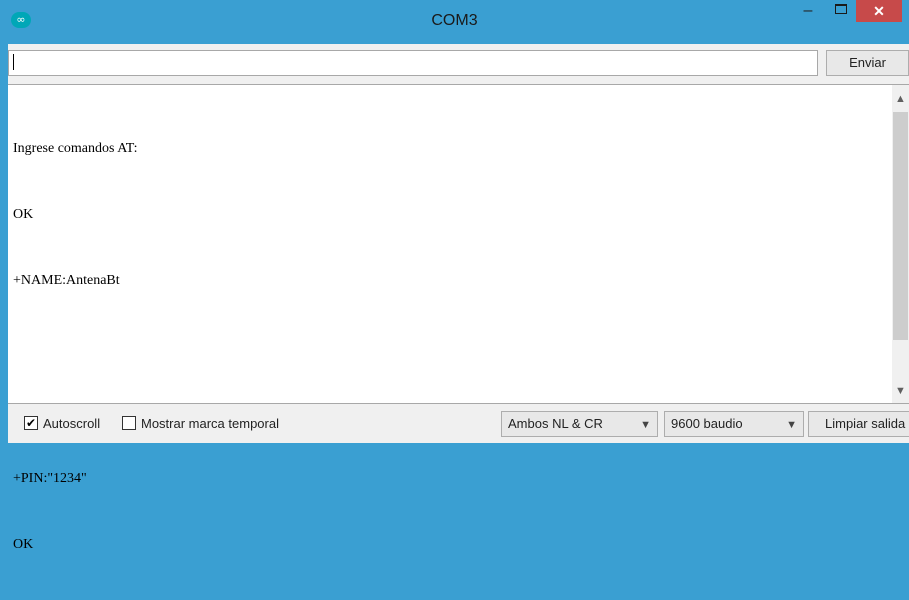 The width and height of the screenshot is (909, 600). I want to click on baud-rate-select: 9600 baudio ▼, so click(734, 424).